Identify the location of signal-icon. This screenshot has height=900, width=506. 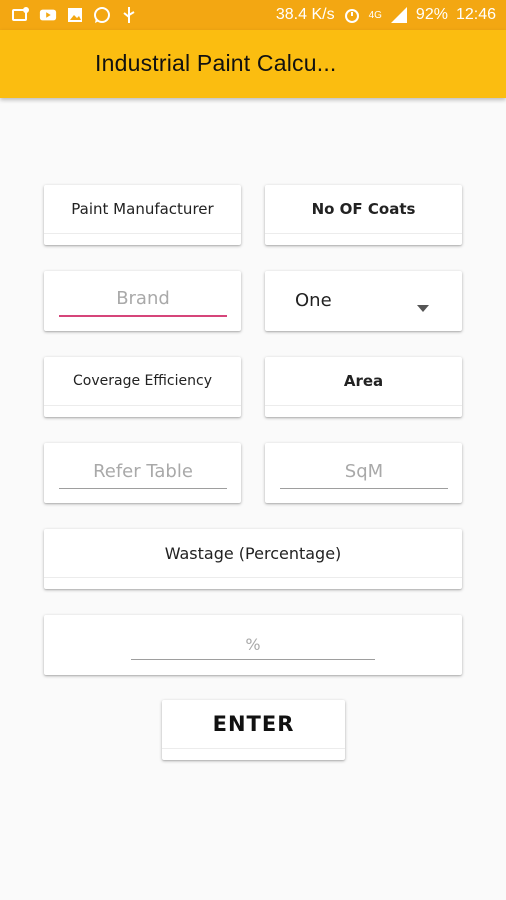
(399, 15).